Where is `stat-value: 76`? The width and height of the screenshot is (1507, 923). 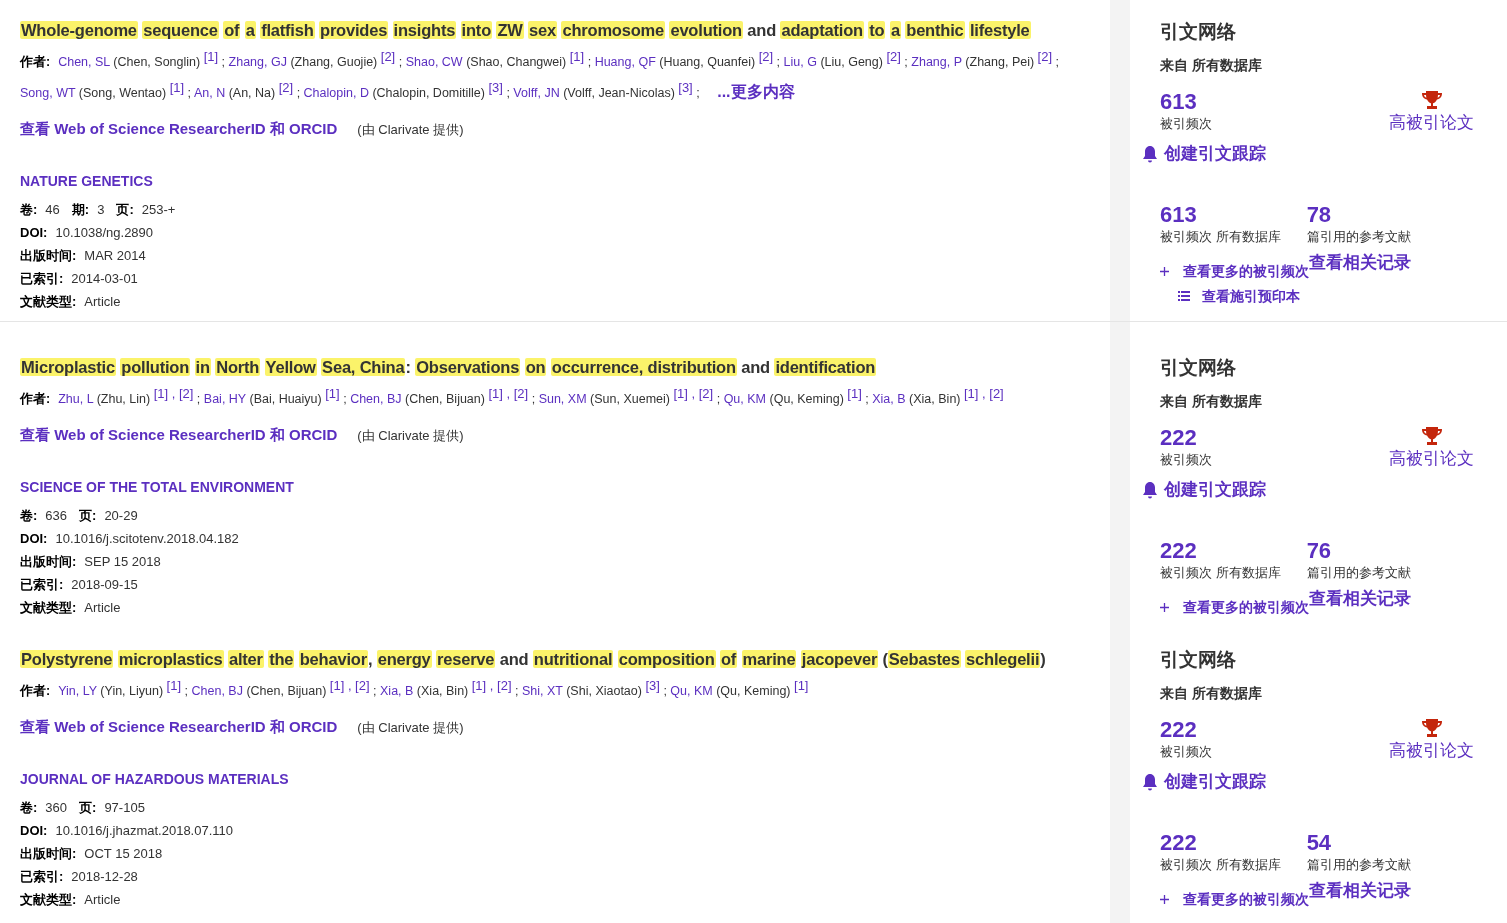 stat-value: 76 is located at coordinates (1358, 550).